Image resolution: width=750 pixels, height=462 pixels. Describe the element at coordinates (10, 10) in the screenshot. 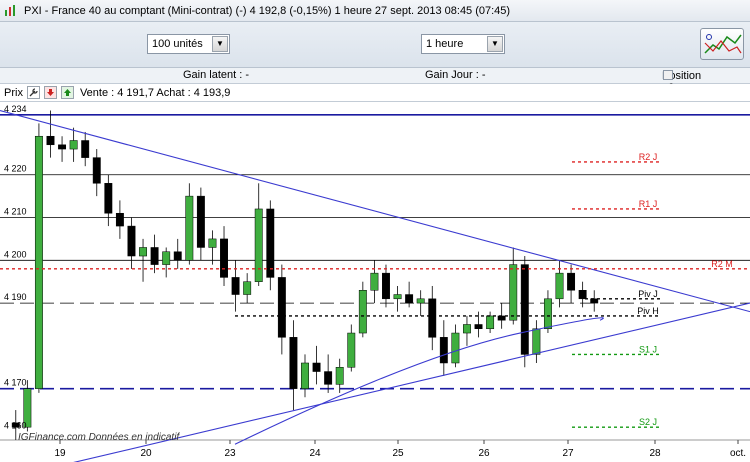

I see `app-icon` at that location.